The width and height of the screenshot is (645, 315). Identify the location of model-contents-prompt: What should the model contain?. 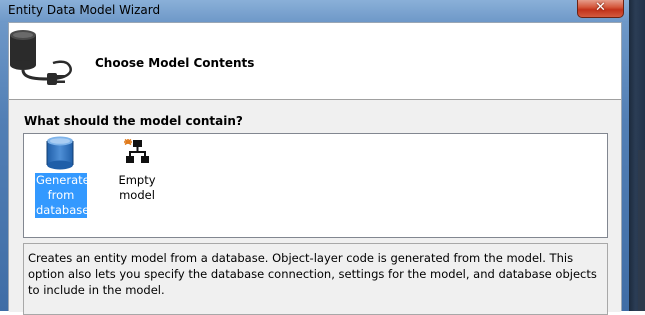
(133, 121).